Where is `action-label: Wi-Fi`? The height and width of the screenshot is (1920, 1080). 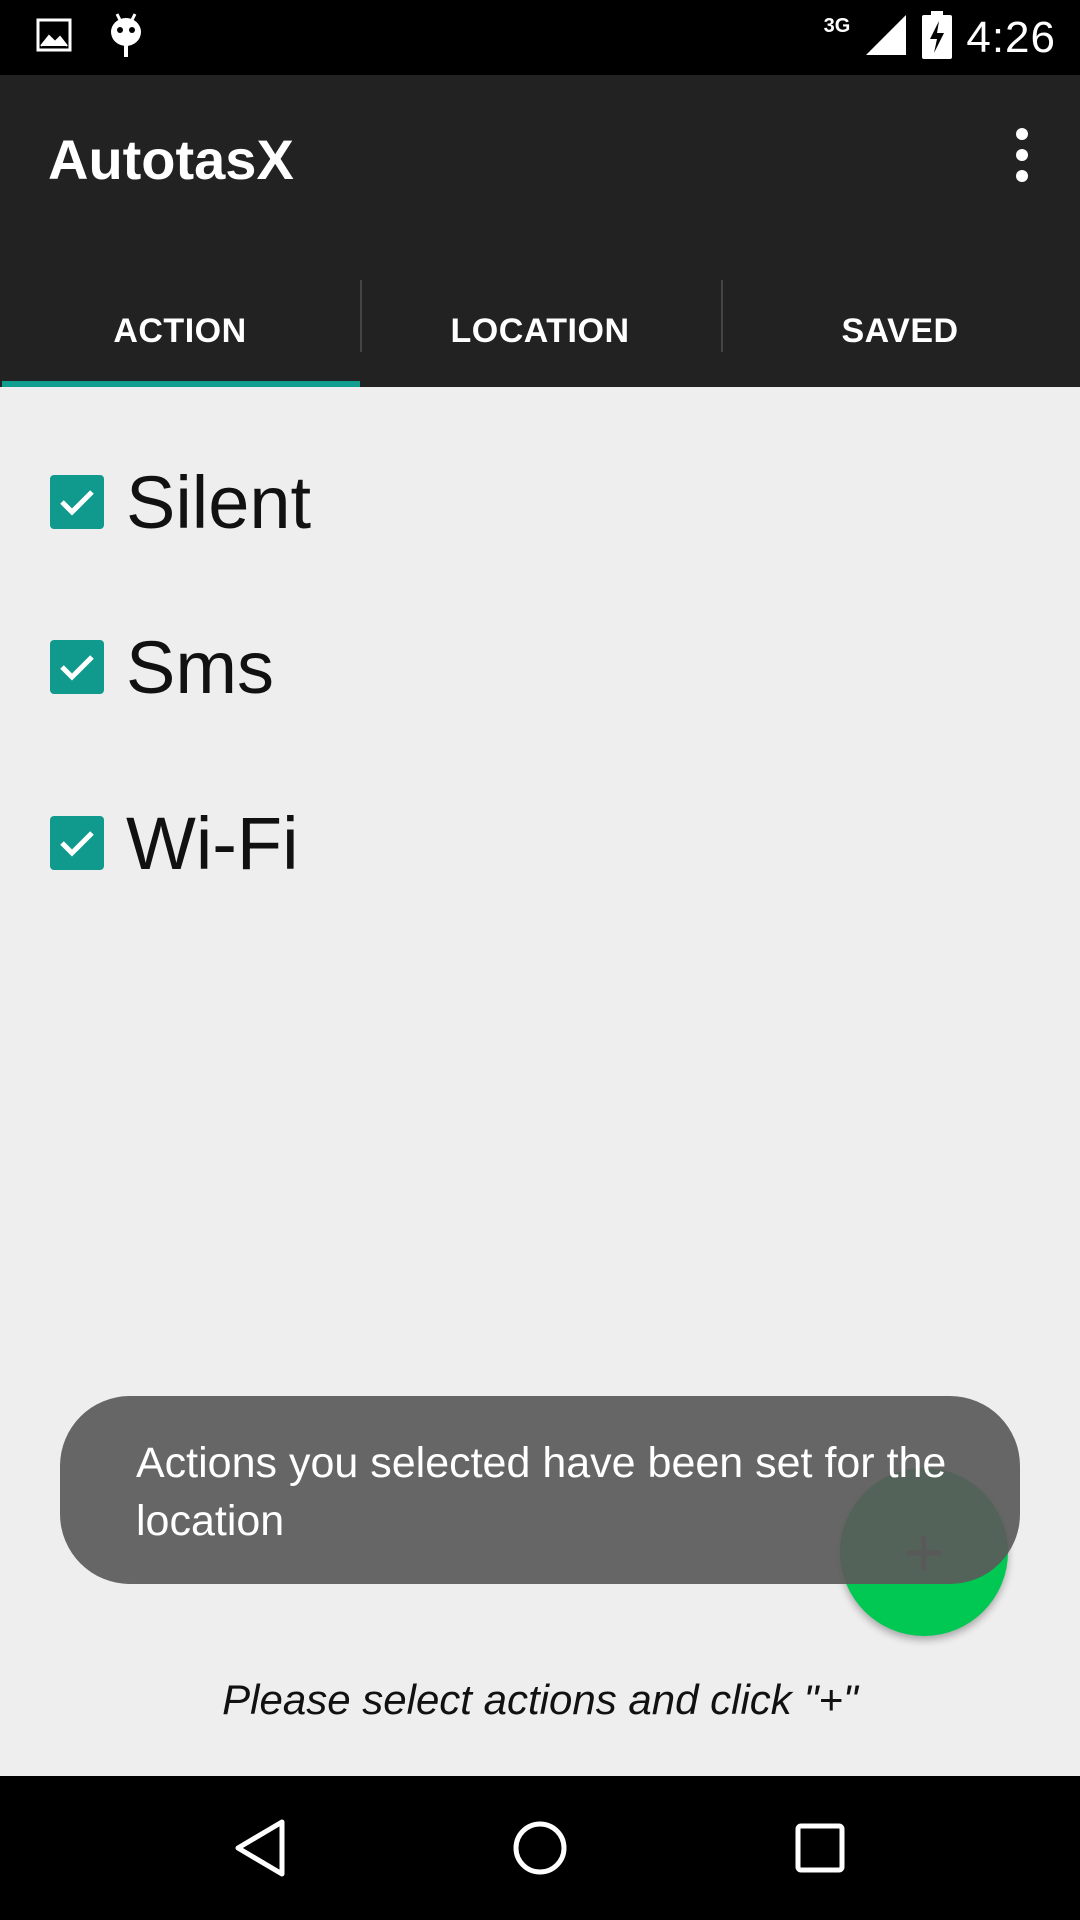 action-label: Wi-Fi is located at coordinates (212, 843).